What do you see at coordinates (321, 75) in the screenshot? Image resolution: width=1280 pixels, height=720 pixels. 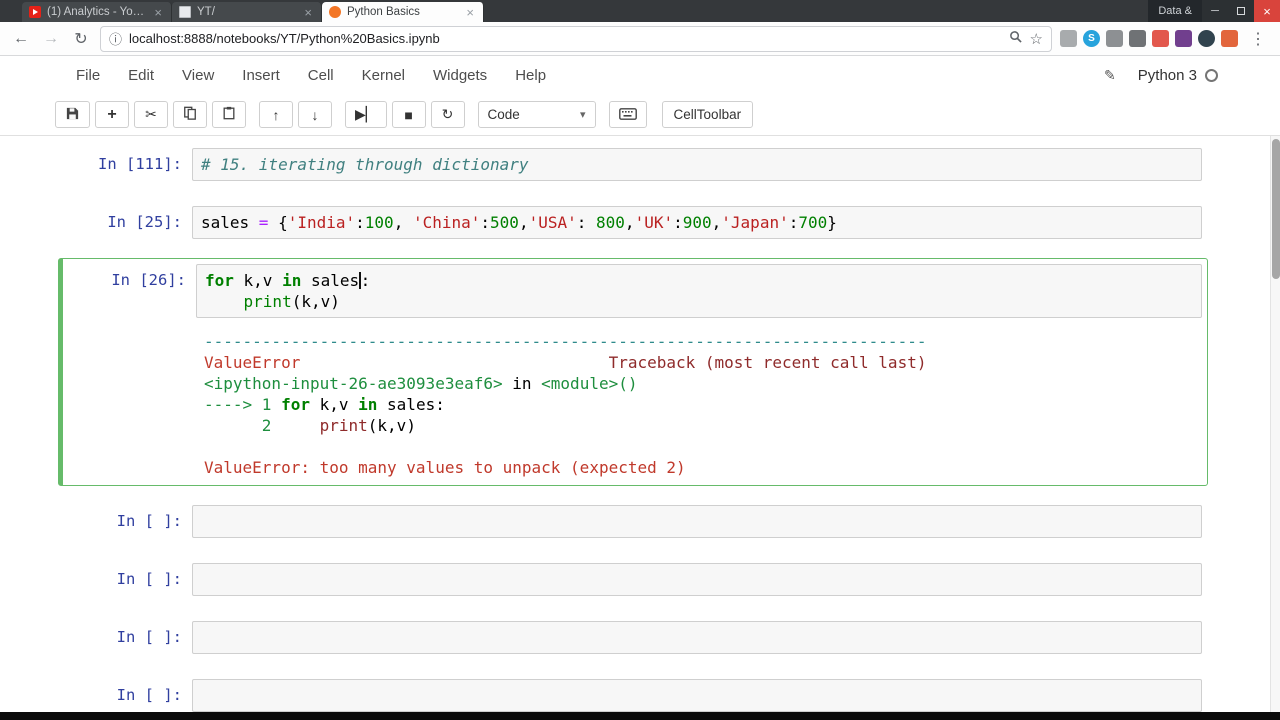 I see `menu-cell: Cell` at bounding box center [321, 75].